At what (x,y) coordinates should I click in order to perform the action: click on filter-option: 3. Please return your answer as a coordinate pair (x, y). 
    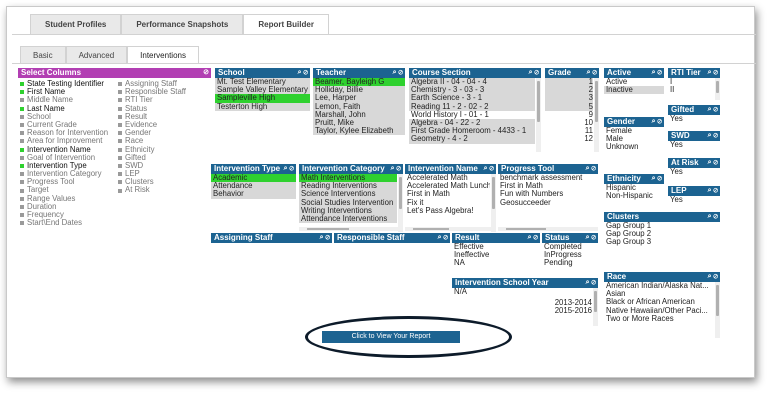
    Looking at the image, I should click on (569, 98).